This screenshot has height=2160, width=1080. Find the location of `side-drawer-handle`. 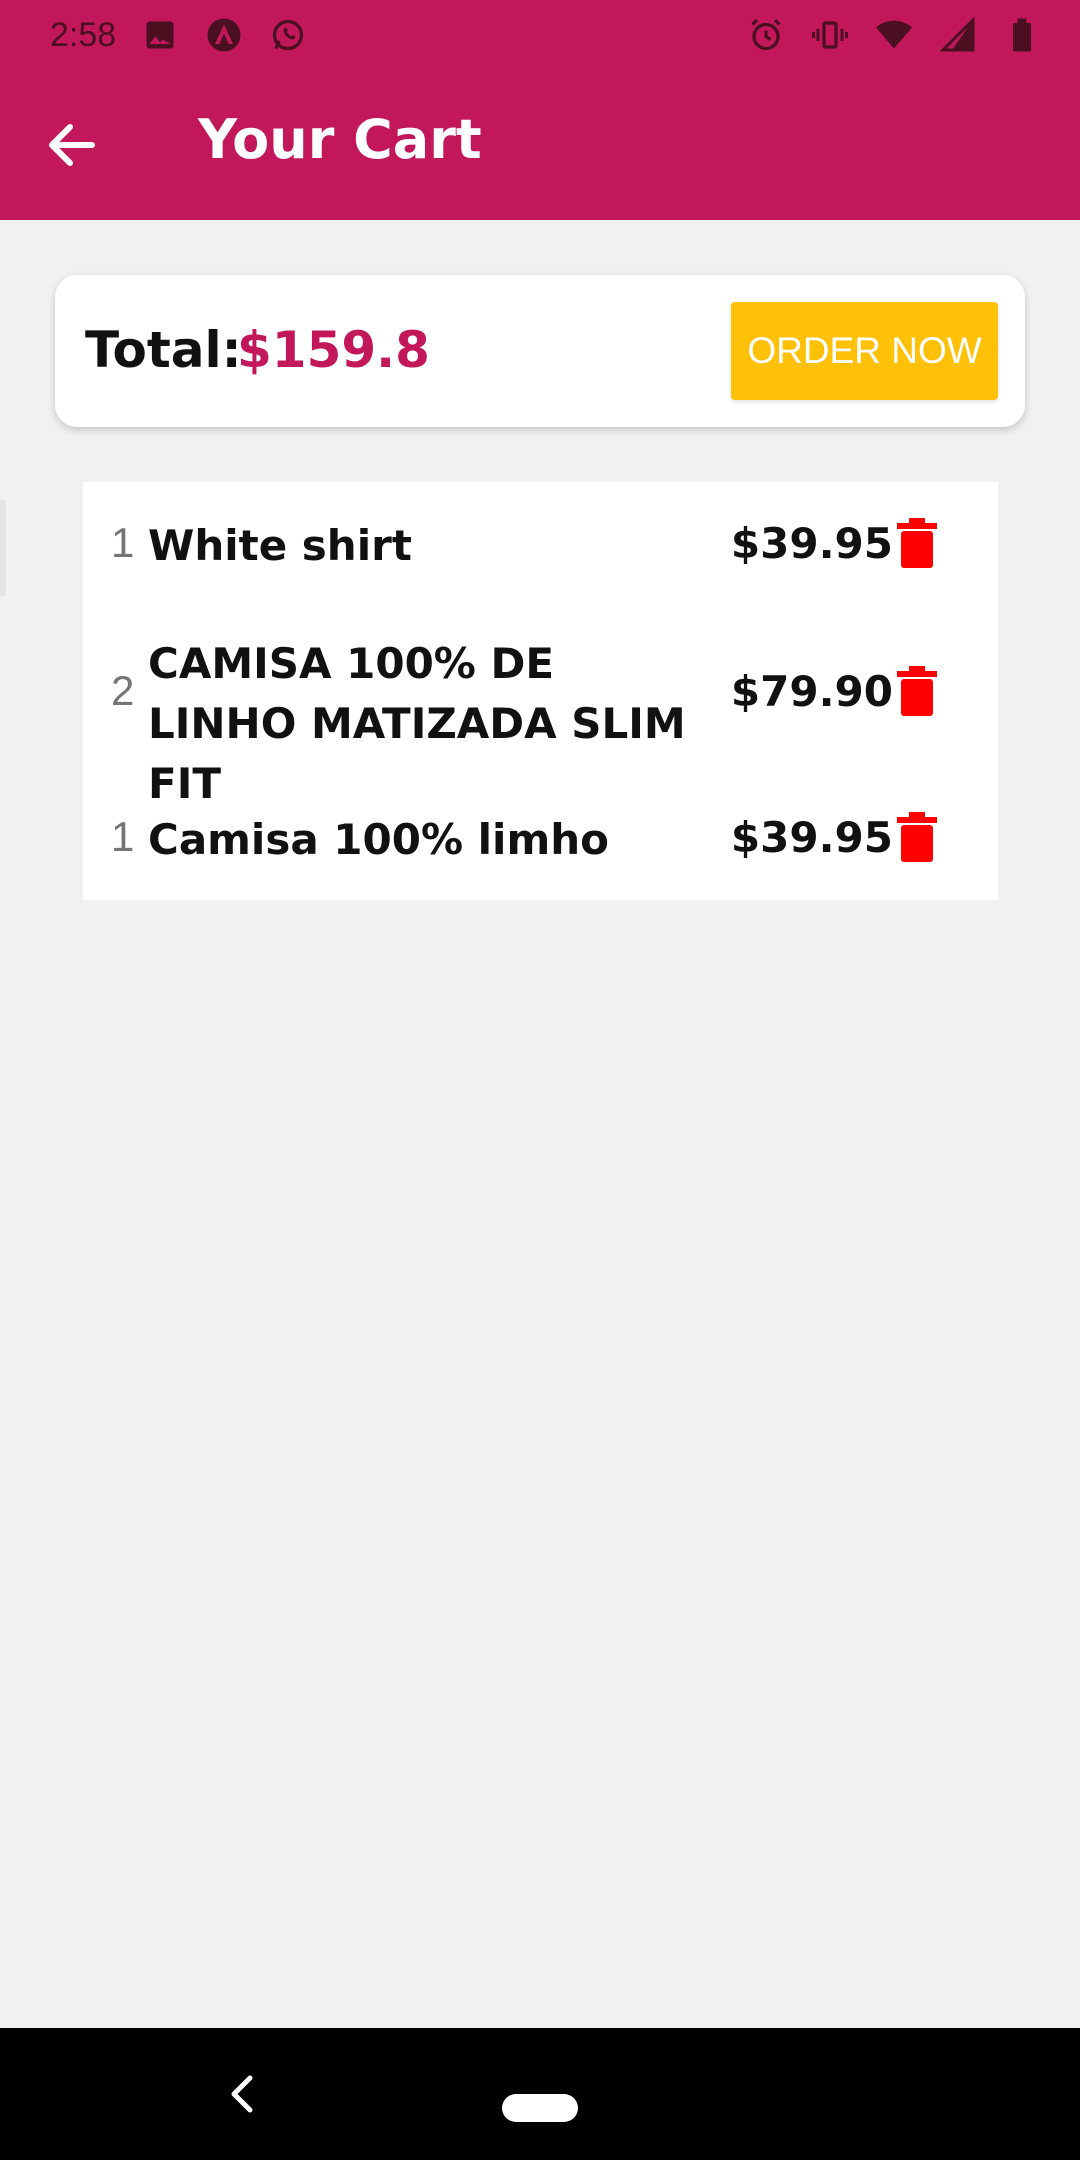

side-drawer-handle is located at coordinates (3, 548).